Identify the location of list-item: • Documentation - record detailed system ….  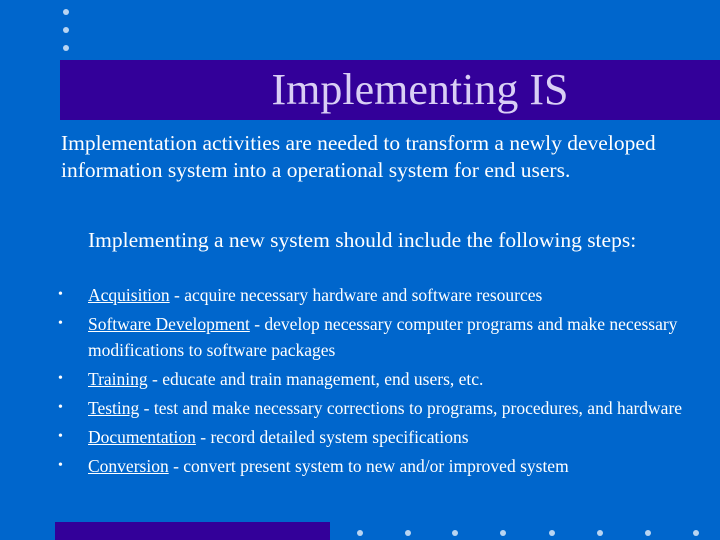
(378, 437).